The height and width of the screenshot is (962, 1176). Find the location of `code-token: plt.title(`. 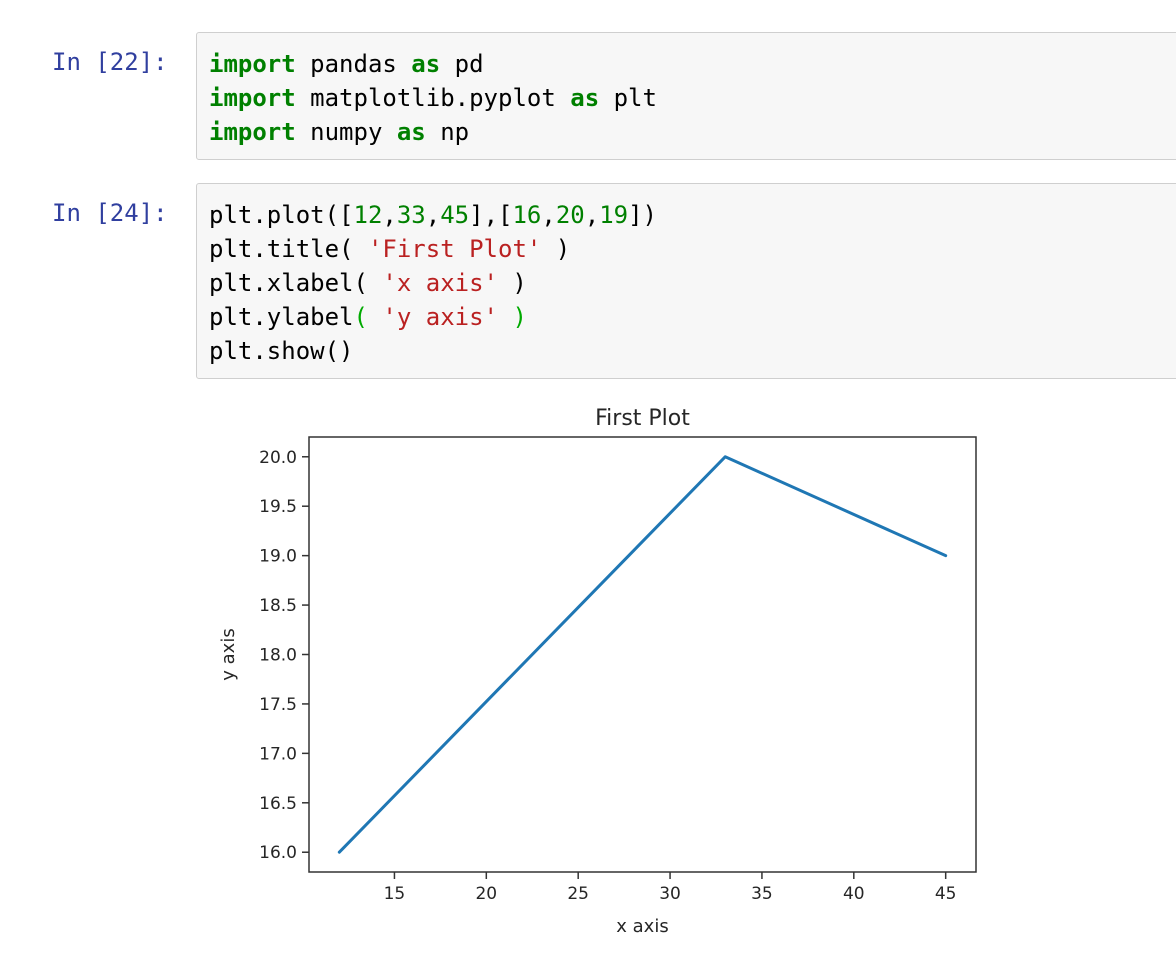

code-token: plt.title( is located at coordinates (288, 249).